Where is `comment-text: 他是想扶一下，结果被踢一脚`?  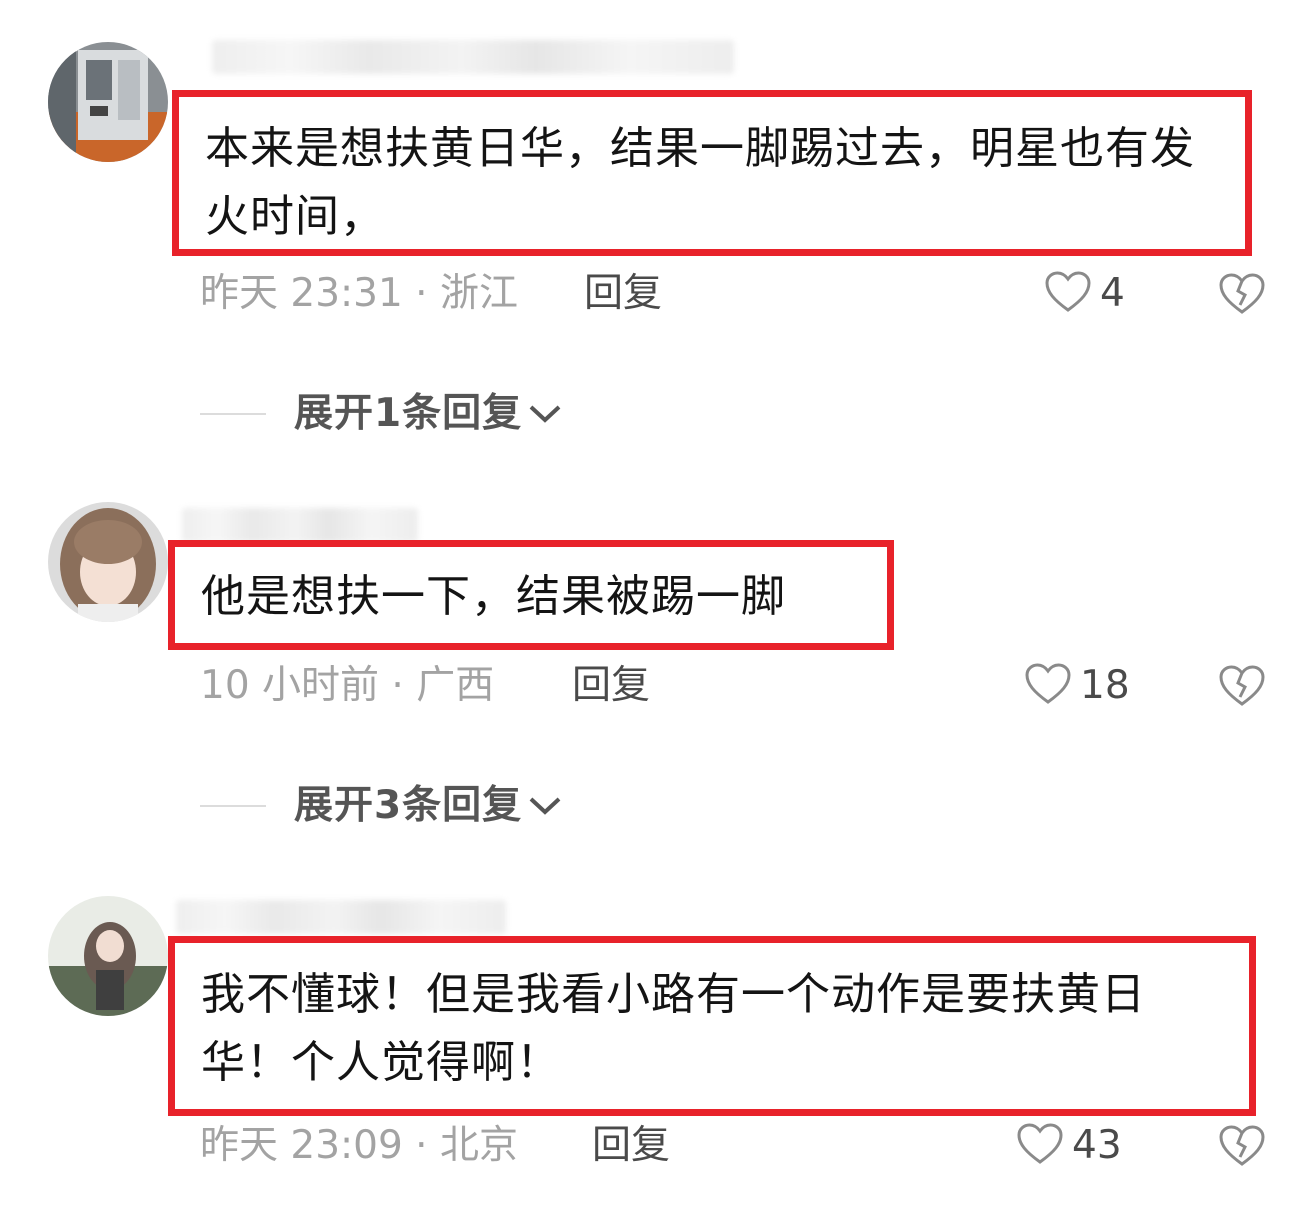 comment-text: 他是想扶一下，结果被踢一脚 is located at coordinates (493, 596).